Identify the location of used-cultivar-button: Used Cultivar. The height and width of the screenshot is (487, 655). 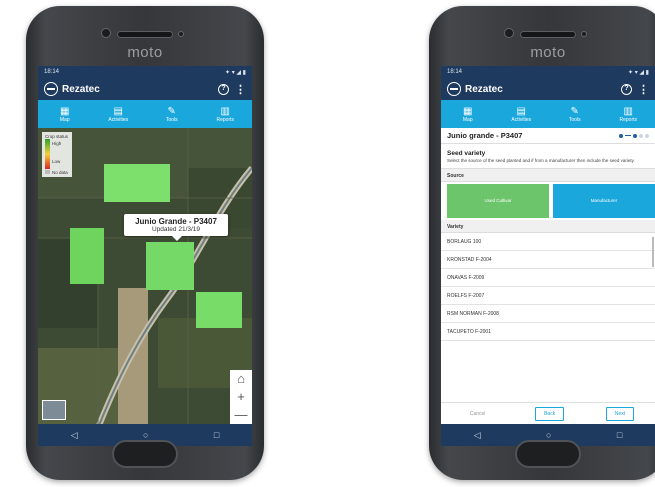
(498, 200).